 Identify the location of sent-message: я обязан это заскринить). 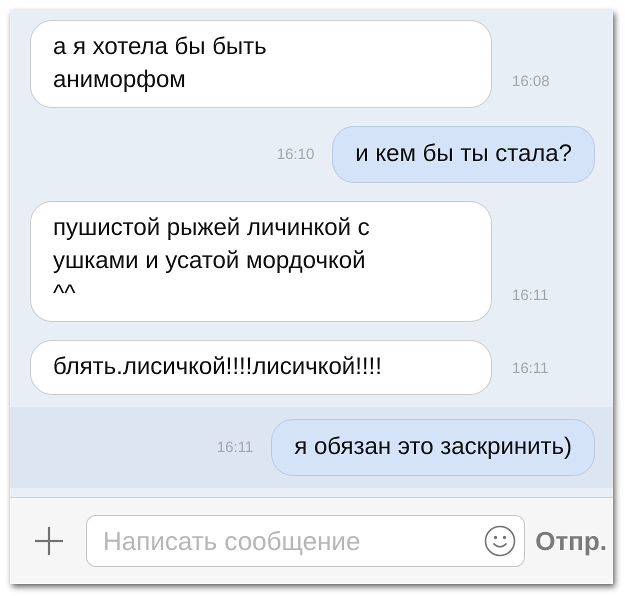
(433, 447).